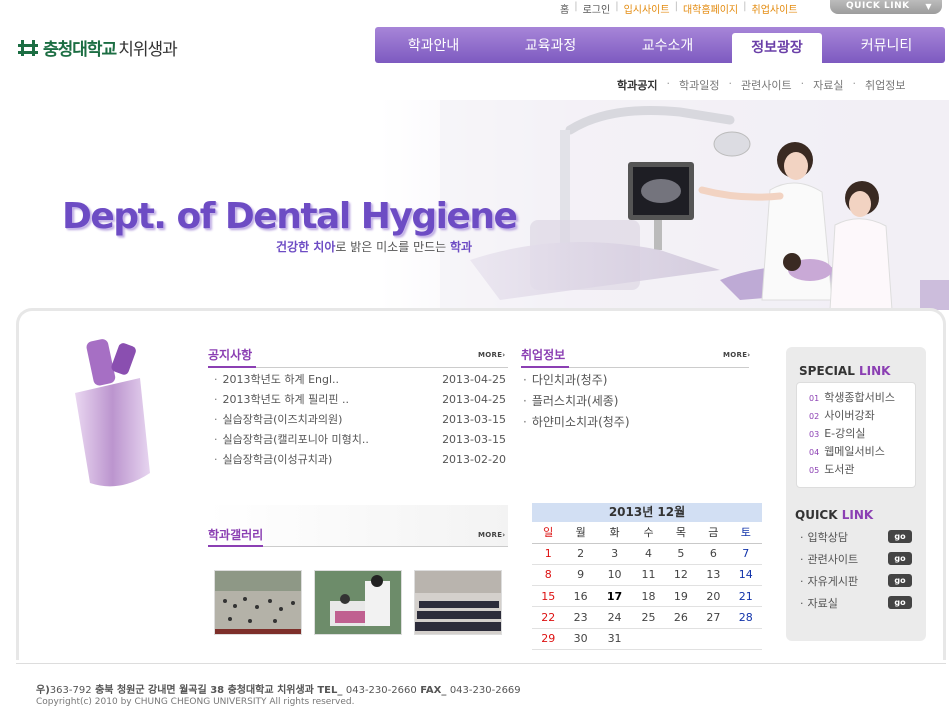  What do you see at coordinates (580, 575) in the screenshot?
I see `calendar-day: 9` at bounding box center [580, 575].